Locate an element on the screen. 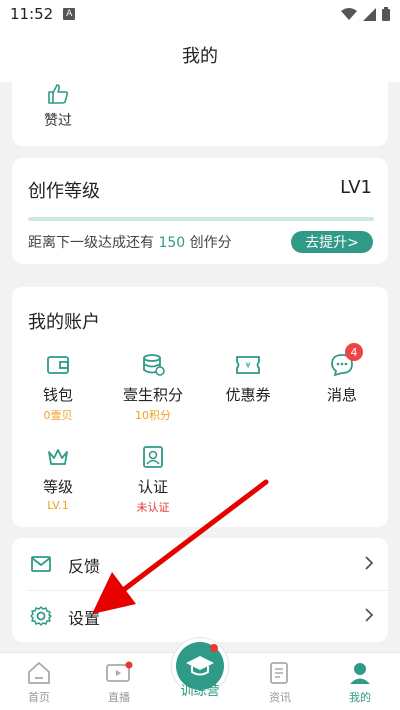 The image size is (400, 710). level-description: 距离下一级达成还有 150 创作分 is located at coordinates (130, 242).